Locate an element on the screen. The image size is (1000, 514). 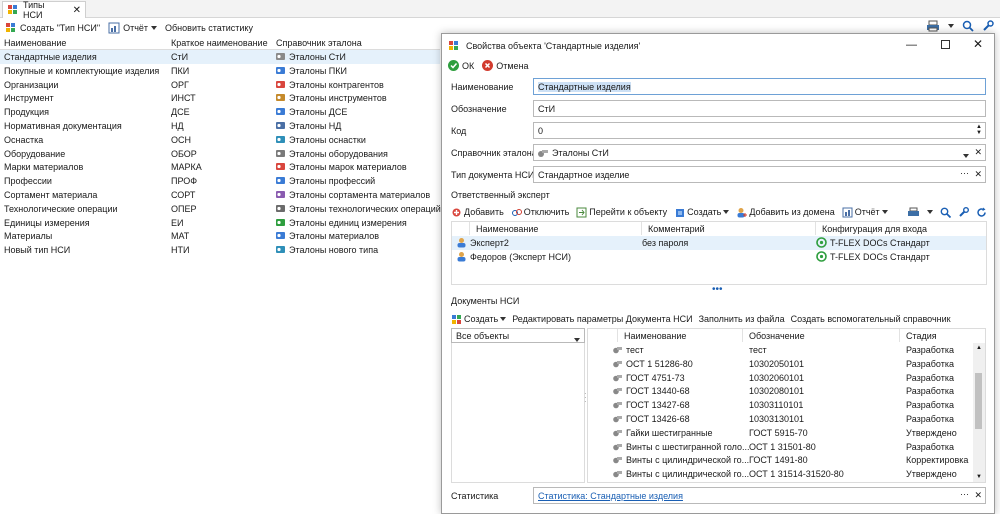
designation-field: СтИ is located at coordinates (759, 108).